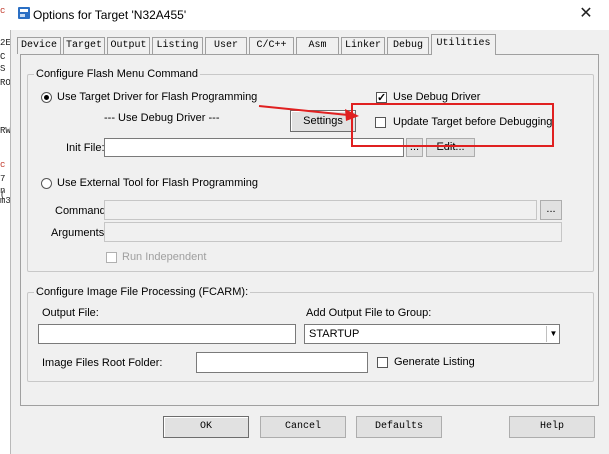 This screenshot has width=609, height=454. Describe the element at coordinates (70, 313) in the screenshot. I see `output-file-label: Output File:` at that location.